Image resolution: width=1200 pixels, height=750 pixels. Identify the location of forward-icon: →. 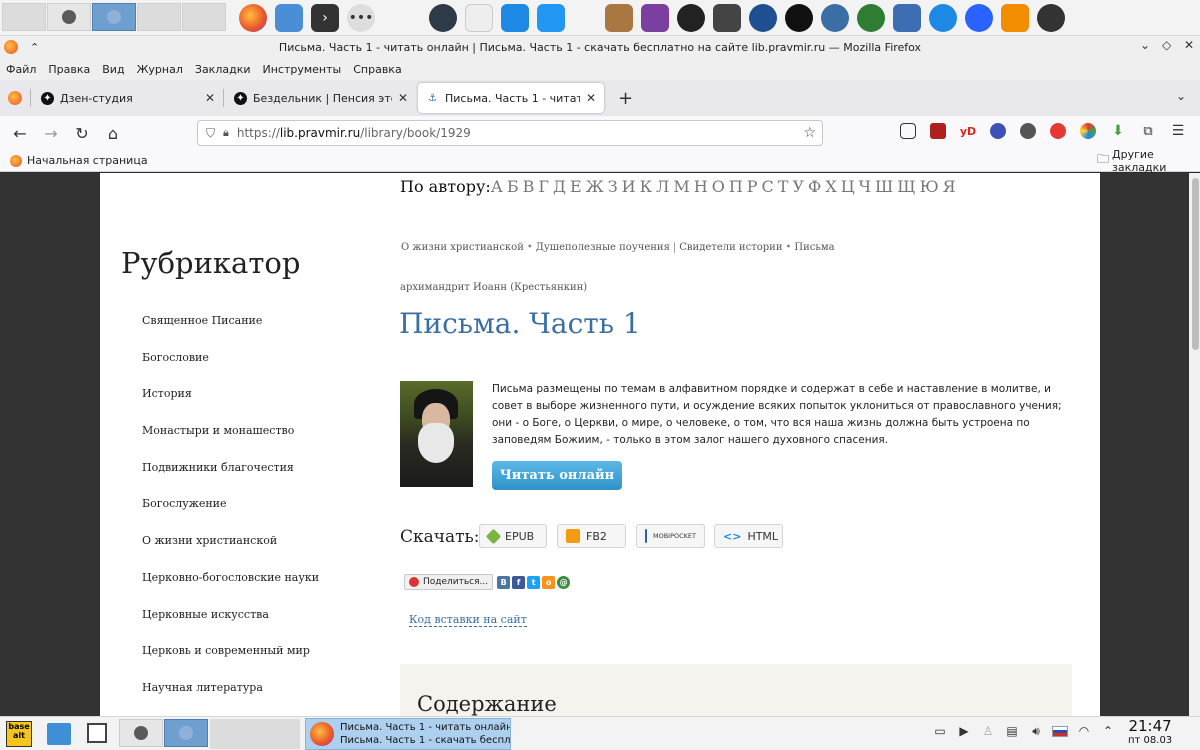
(51, 133).